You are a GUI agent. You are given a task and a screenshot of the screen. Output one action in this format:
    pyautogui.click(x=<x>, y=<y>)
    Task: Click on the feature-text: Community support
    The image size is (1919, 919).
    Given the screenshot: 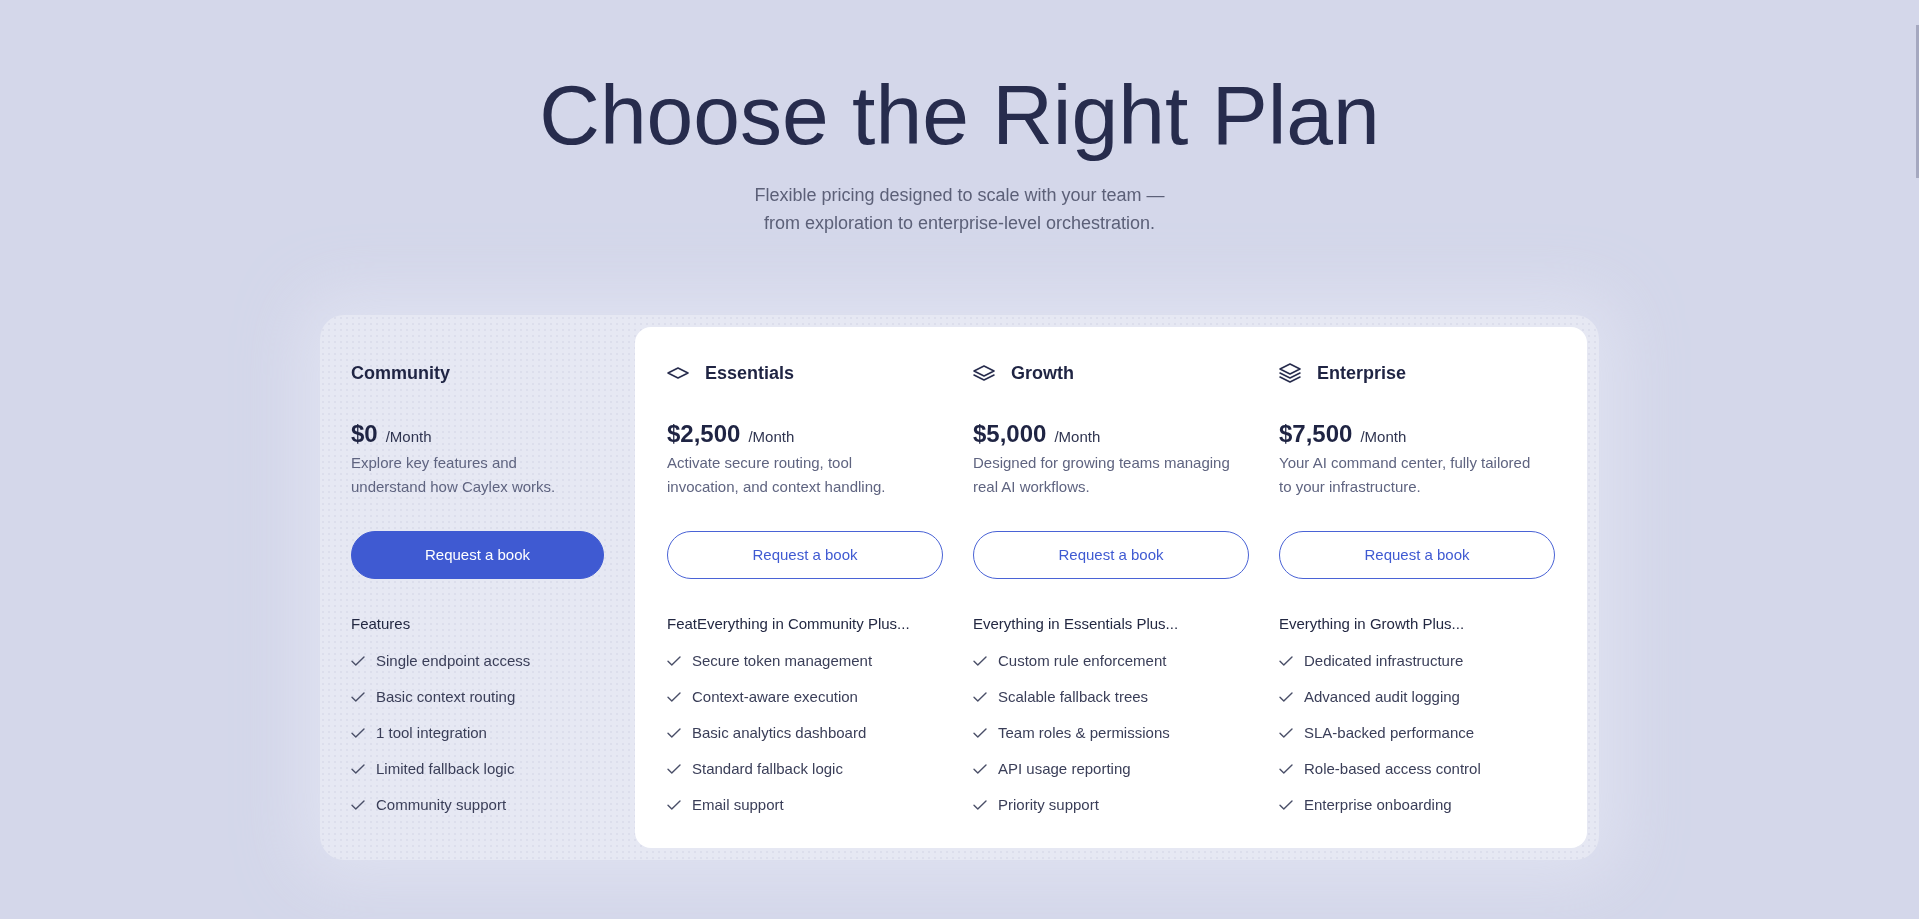 What is the action you would take?
    pyautogui.click(x=441, y=805)
    